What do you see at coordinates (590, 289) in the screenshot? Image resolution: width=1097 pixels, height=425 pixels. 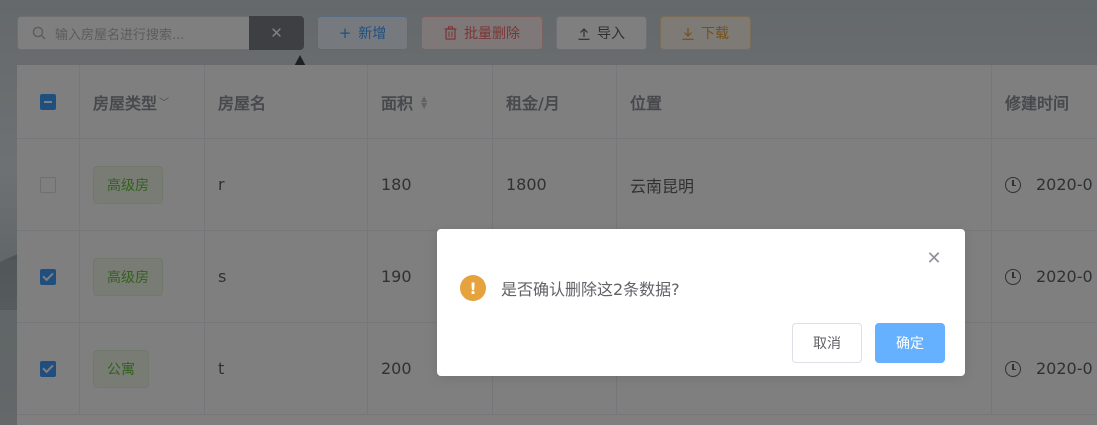 I see `dialog-message: 是否确认删除这2条数据?` at bounding box center [590, 289].